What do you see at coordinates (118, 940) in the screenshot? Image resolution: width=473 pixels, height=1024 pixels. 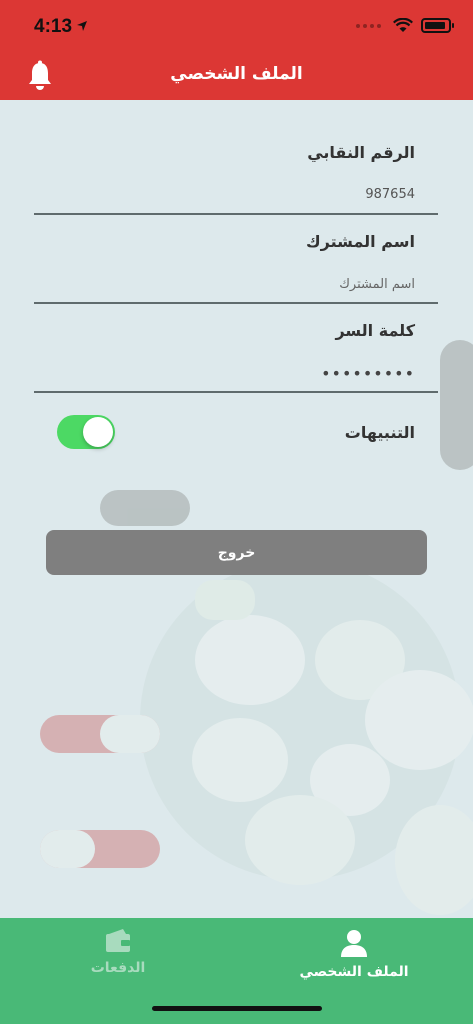 I see `wallet-icon` at bounding box center [118, 940].